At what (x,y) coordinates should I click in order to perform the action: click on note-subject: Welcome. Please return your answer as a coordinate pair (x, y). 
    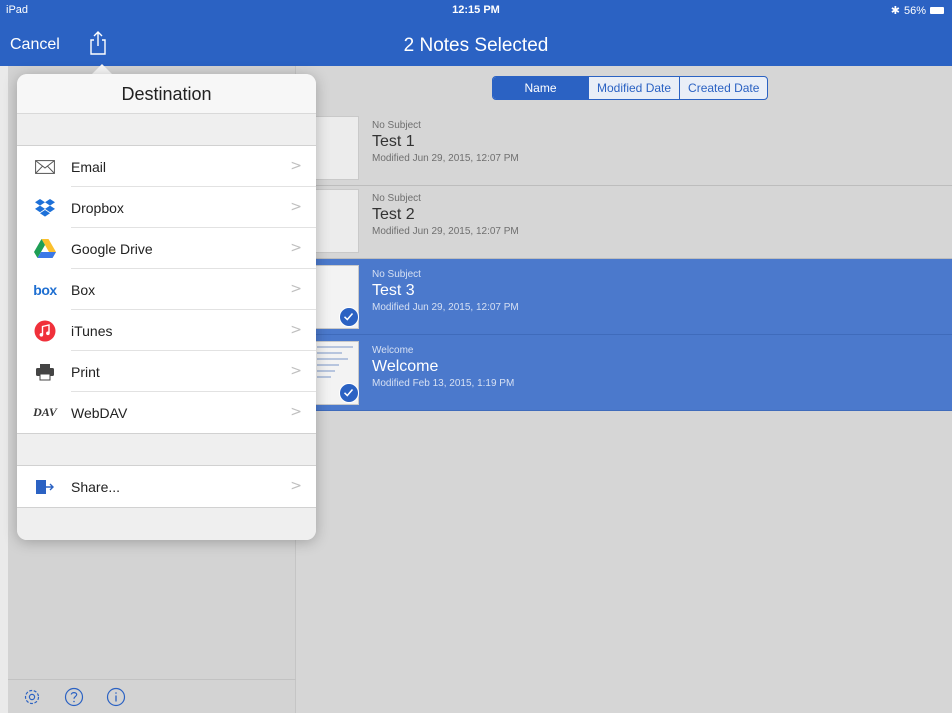
    Looking at the image, I should click on (393, 350).